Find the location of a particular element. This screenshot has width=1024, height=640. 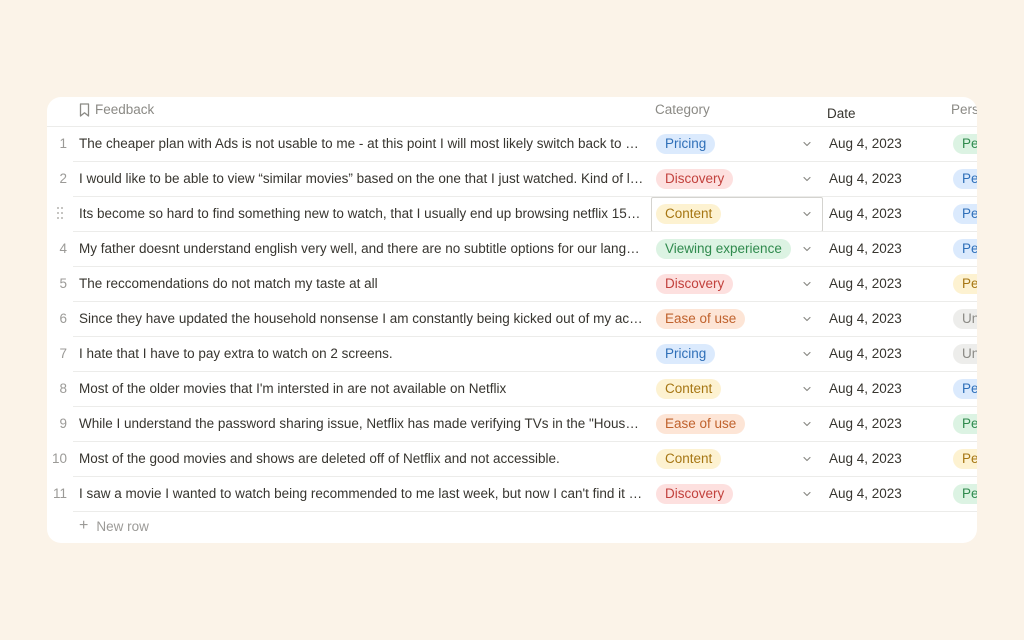

row-number: 7 is located at coordinates (63, 353).